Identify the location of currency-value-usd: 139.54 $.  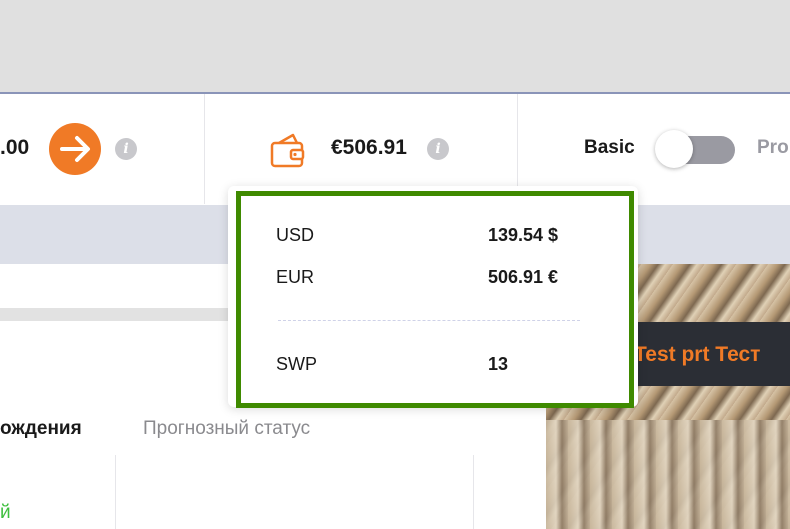
(523, 235).